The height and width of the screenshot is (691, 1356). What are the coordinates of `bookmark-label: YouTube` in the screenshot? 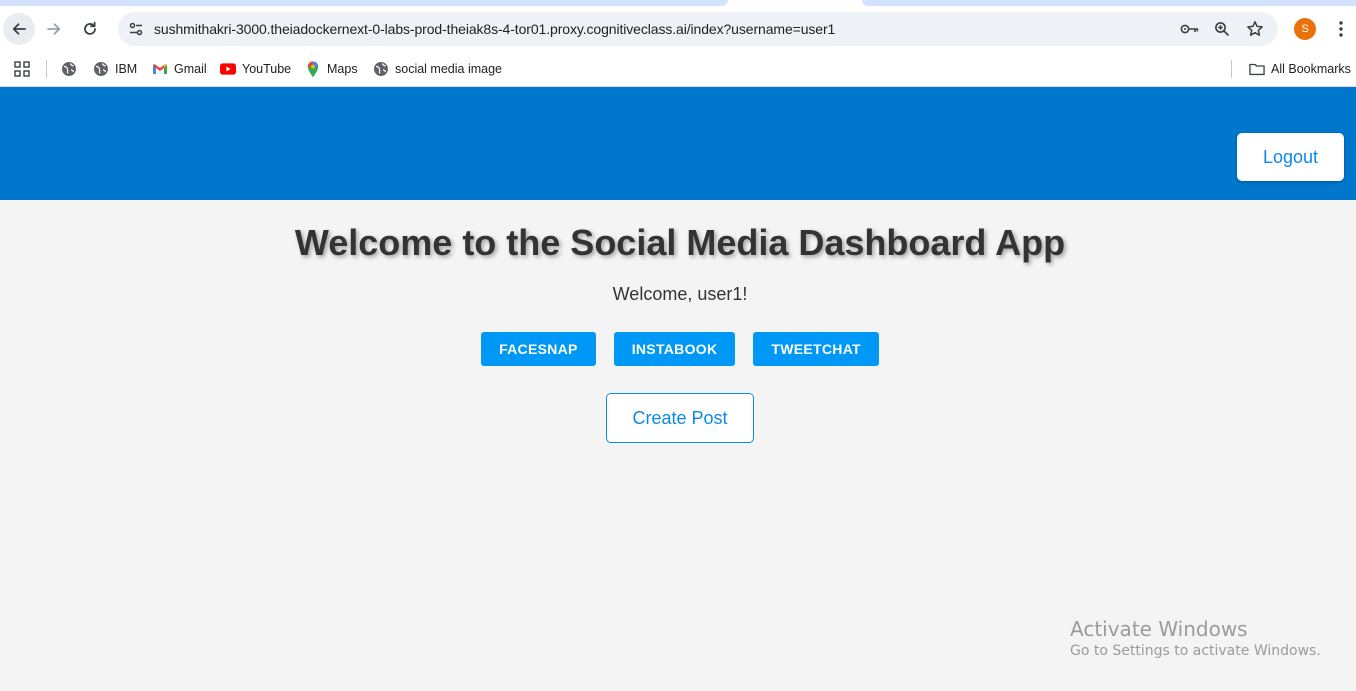 It's located at (267, 69).